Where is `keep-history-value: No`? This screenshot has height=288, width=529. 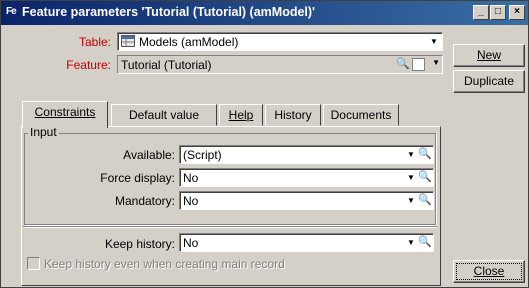 keep-history-value: No is located at coordinates (191, 243).